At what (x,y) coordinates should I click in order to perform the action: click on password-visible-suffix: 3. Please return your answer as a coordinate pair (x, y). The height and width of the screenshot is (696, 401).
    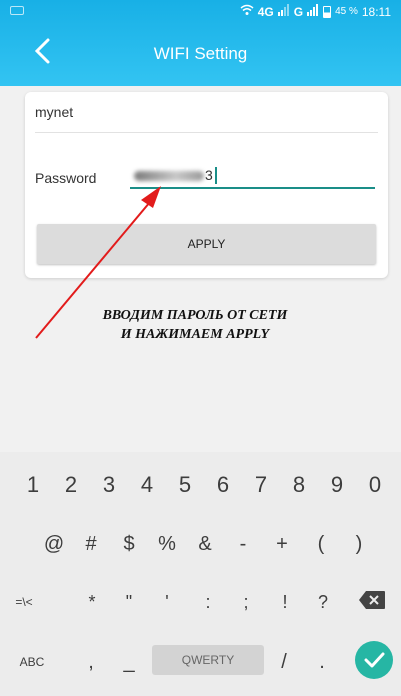
    Looking at the image, I should click on (209, 175).